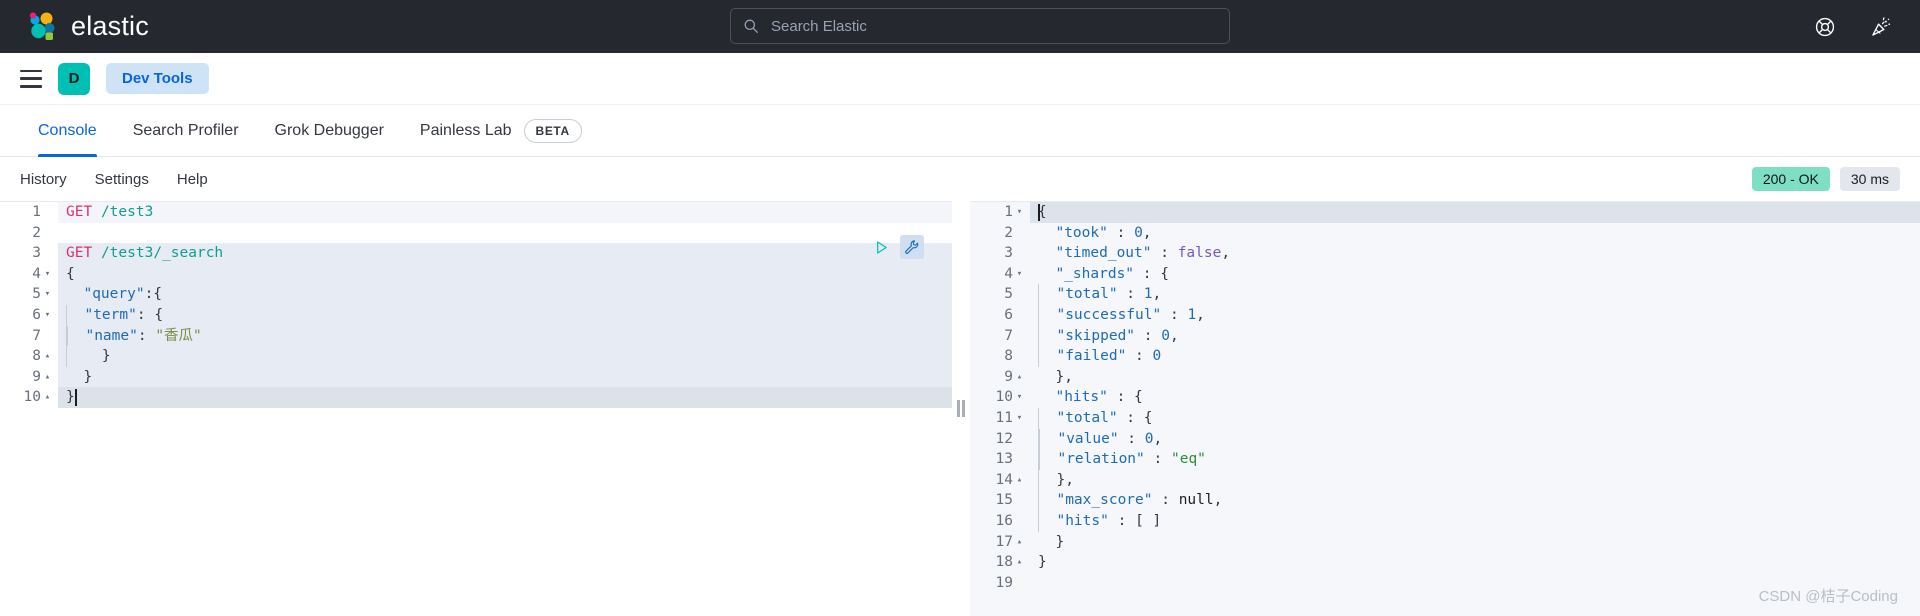  Describe the element at coordinates (476, 212) in the screenshot. I see `code-line: 1 GET /test3` at that location.